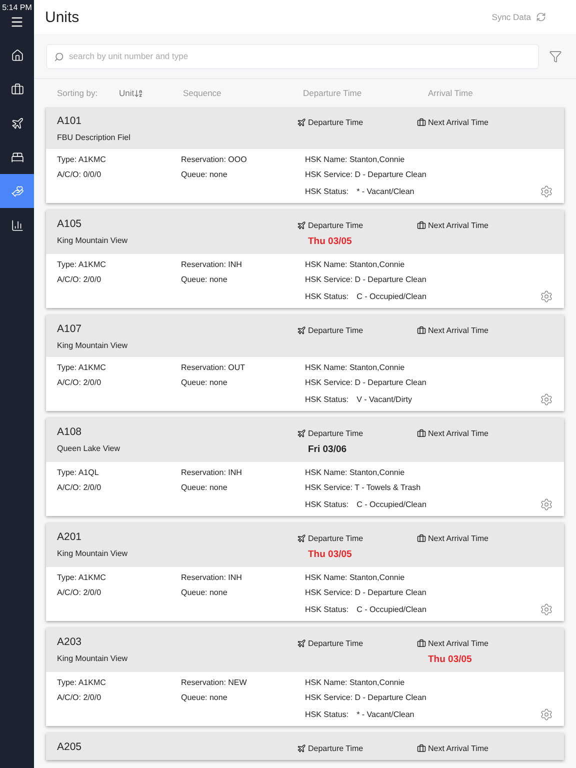 This screenshot has height=768, width=576. I want to click on date-text: Fri 03/06, so click(327, 449).